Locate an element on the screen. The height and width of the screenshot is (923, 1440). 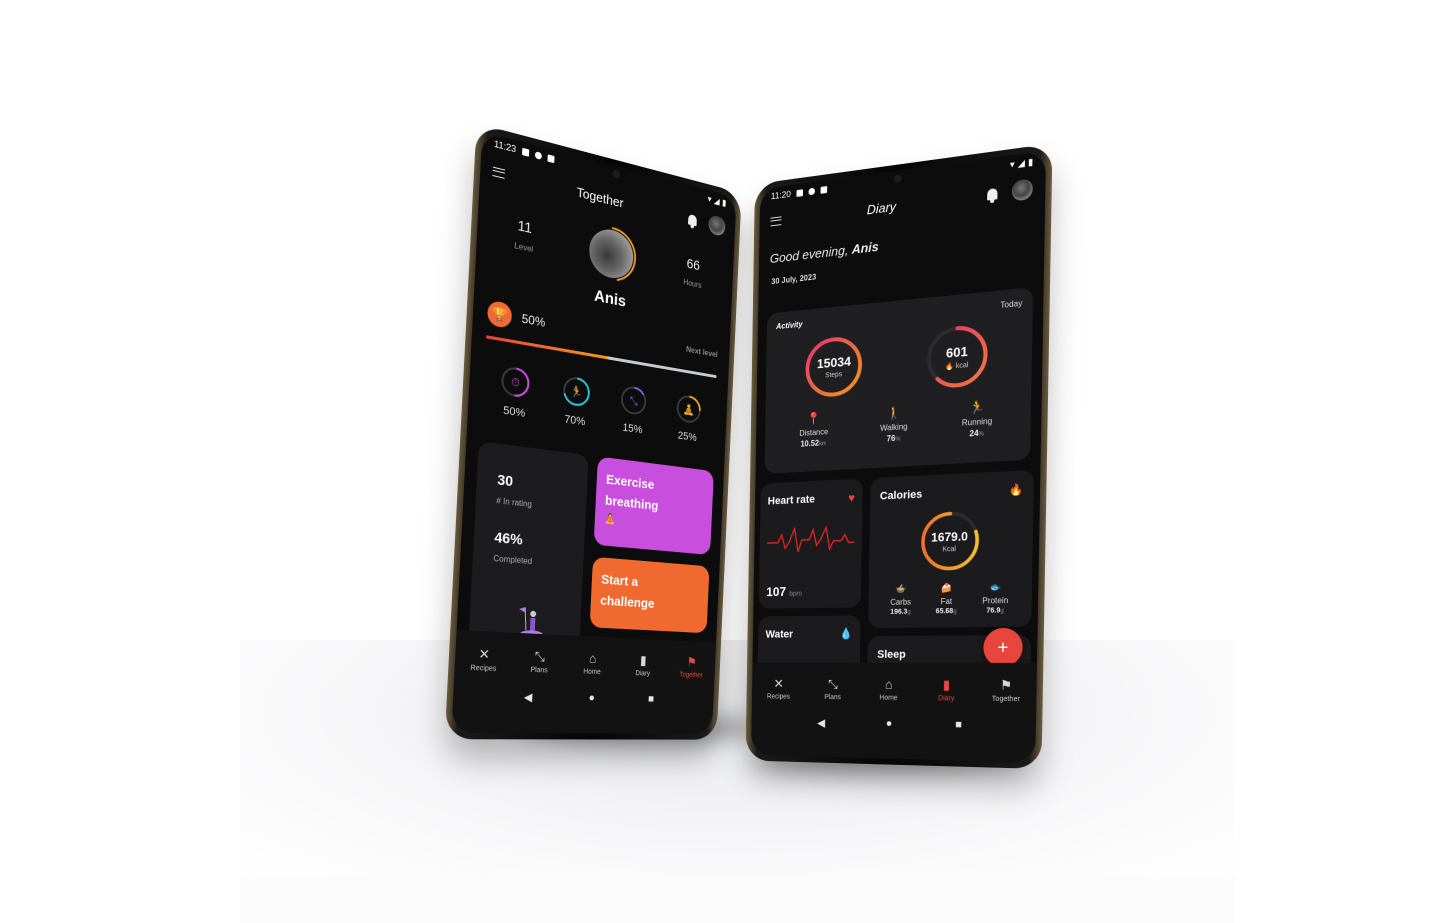
profile-avatar is located at coordinates (611, 253).